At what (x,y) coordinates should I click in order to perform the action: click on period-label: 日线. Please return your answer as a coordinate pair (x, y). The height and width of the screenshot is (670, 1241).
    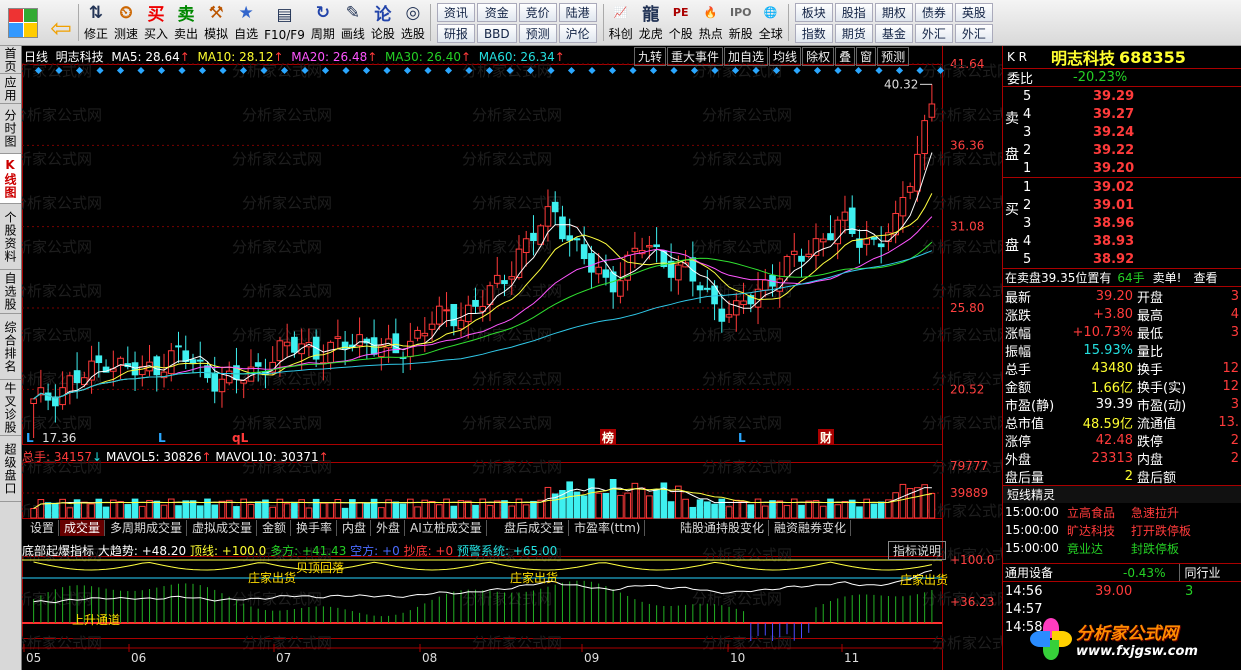
    Looking at the image, I should click on (36, 57).